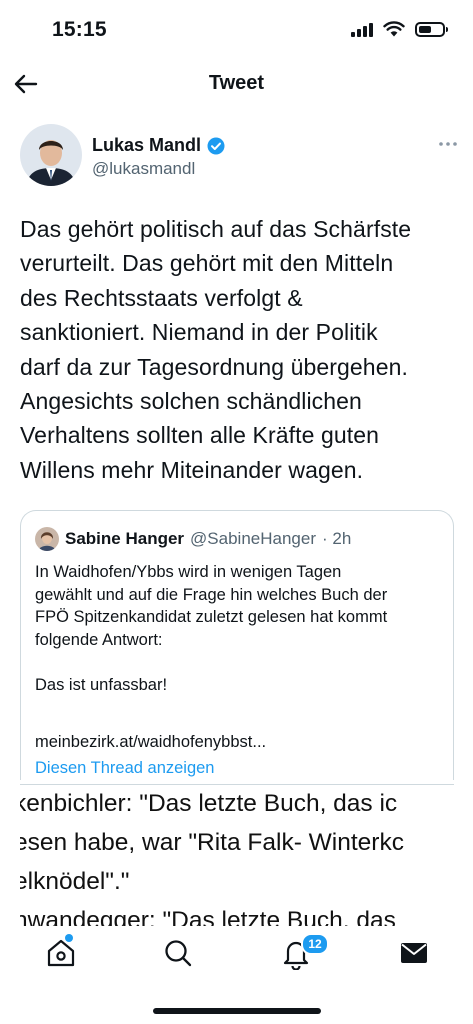  I want to click on status-time: 15:15, so click(79, 29).